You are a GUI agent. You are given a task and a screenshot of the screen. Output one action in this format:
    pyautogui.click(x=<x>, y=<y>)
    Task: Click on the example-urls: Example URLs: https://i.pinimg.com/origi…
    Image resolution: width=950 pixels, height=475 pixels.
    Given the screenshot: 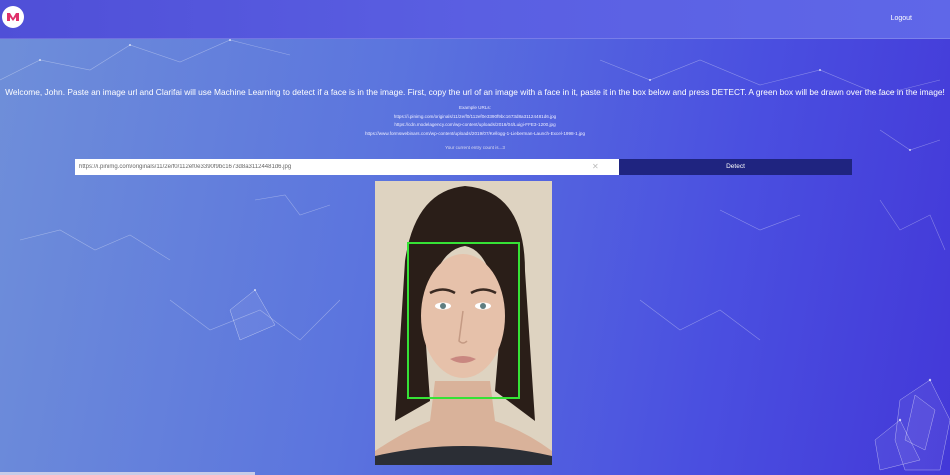 What is the action you would take?
    pyautogui.click(x=475, y=121)
    